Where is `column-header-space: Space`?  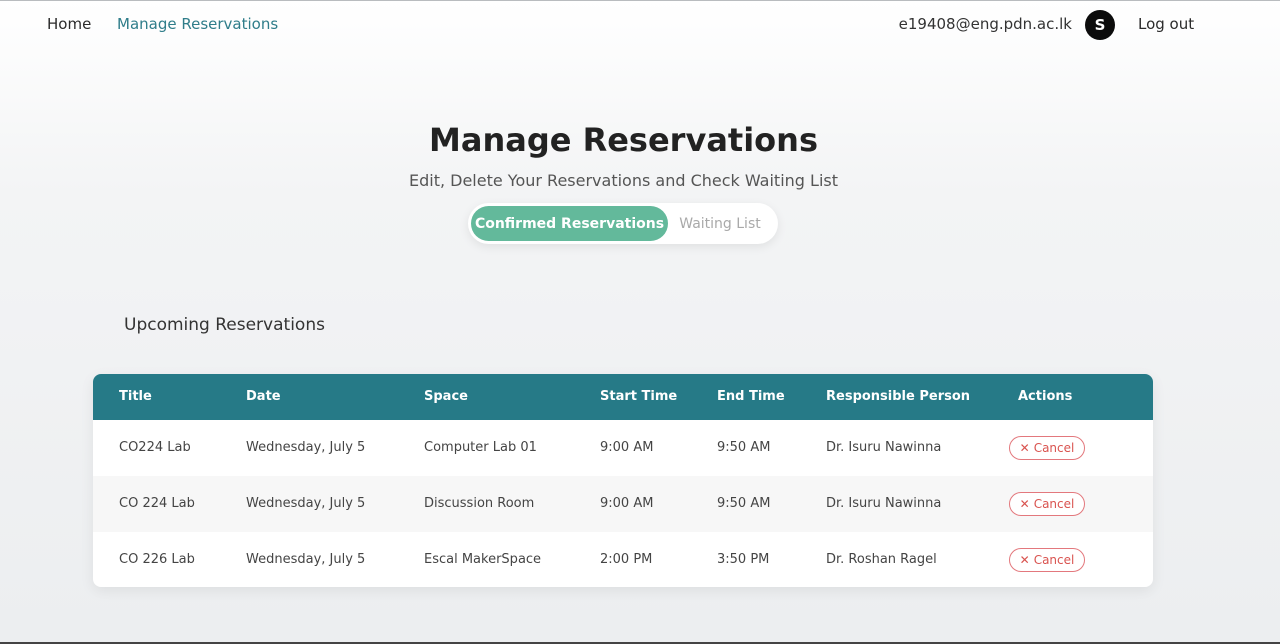 column-header-space: Space is located at coordinates (446, 396).